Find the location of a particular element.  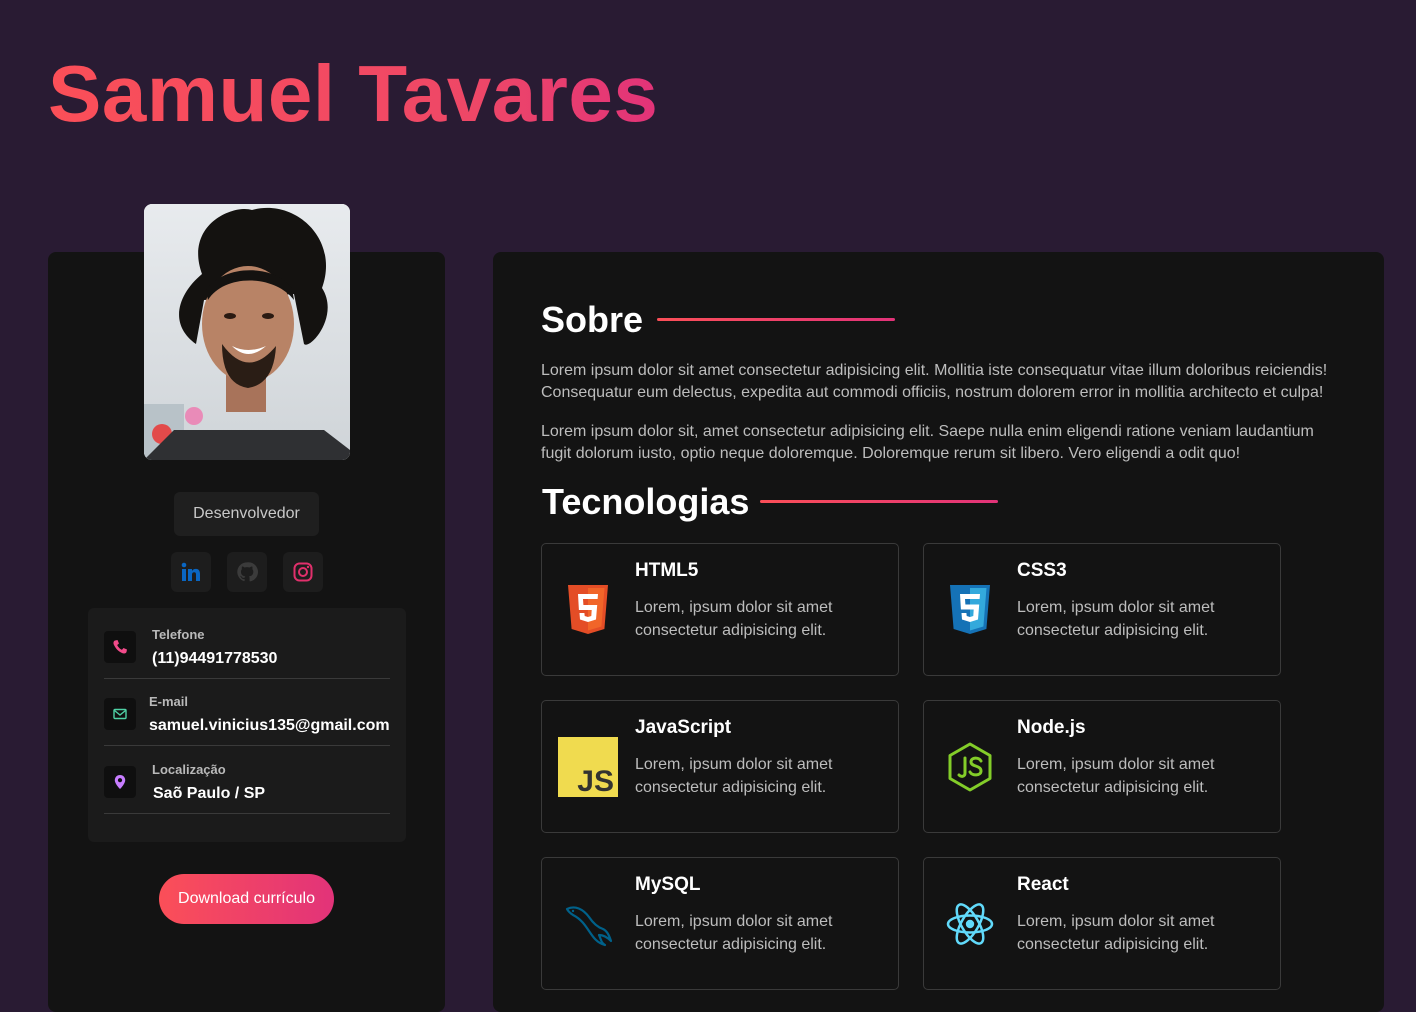

tech-name: Node.js is located at coordinates (1051, 727).